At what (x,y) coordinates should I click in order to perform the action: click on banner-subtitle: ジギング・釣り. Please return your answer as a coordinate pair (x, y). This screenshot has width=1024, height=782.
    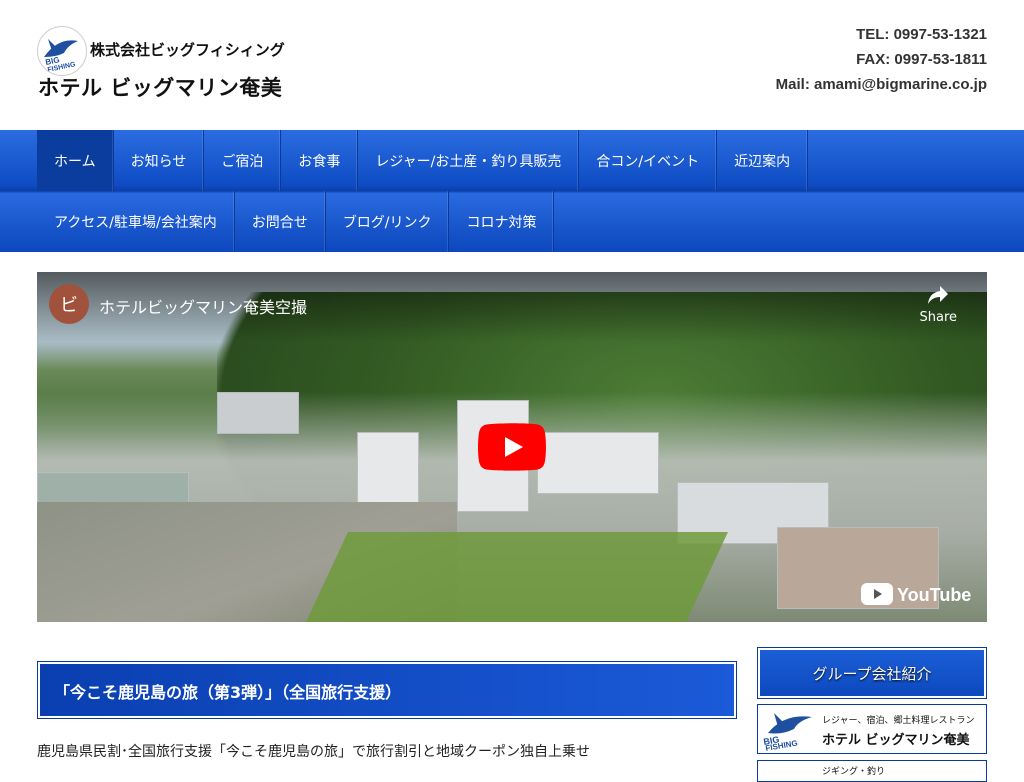
    Looking at the image, I should click on (854, 772).